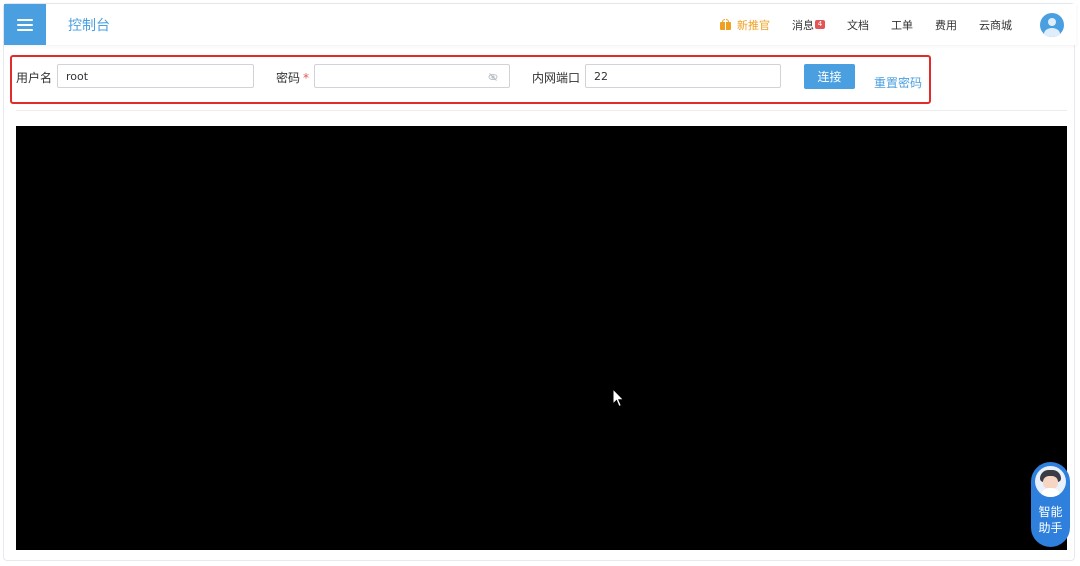  I want to click on required-marker: *, so click(306, 78).